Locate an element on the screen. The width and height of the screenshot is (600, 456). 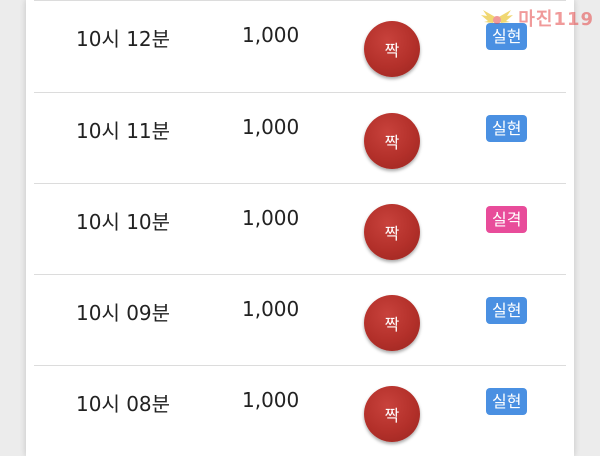
wings-icon is located at coordinates (497, 17).